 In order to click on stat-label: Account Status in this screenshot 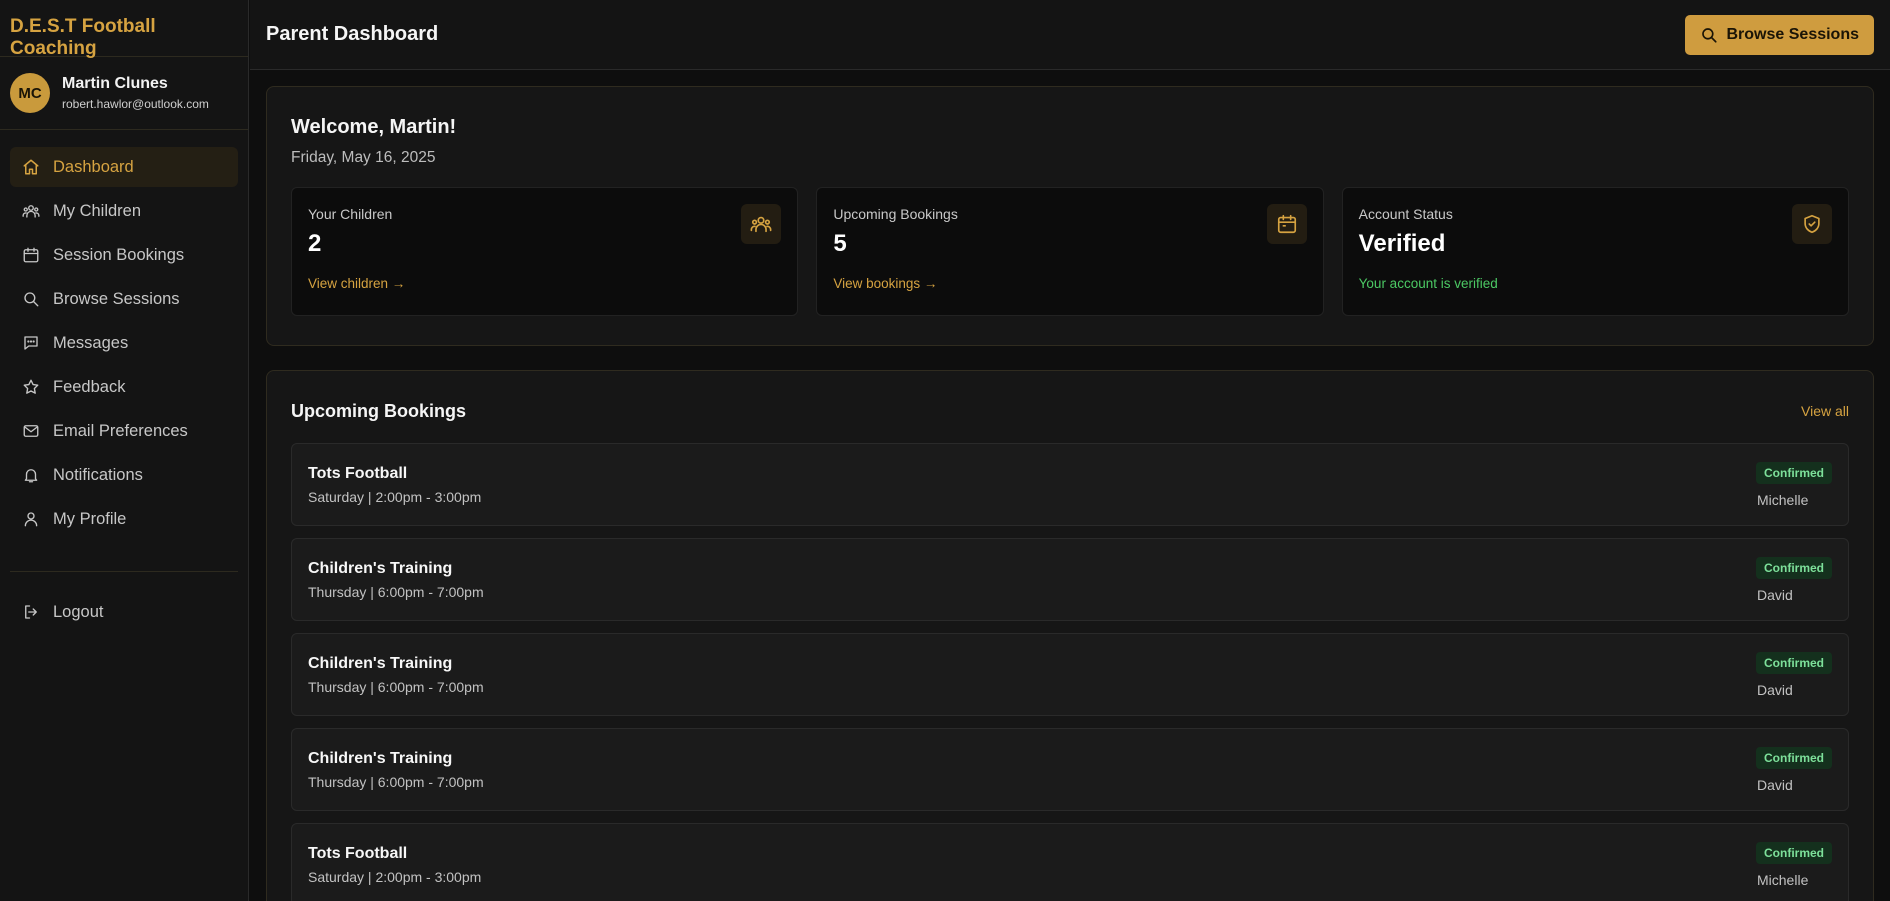, I will do `click(1405, 214)`.